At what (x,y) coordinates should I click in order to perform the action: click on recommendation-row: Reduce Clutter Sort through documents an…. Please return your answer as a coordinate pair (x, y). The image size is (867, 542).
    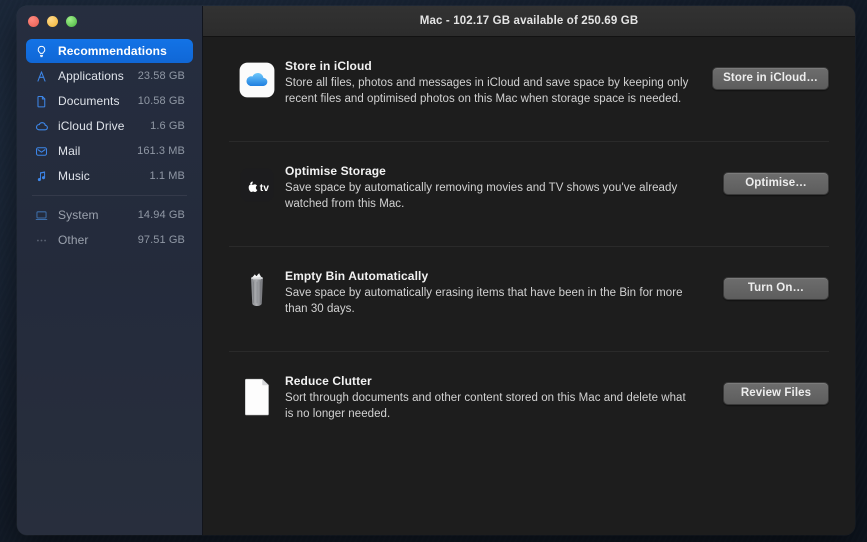
    Looking at the image, I should click on (529, 404).